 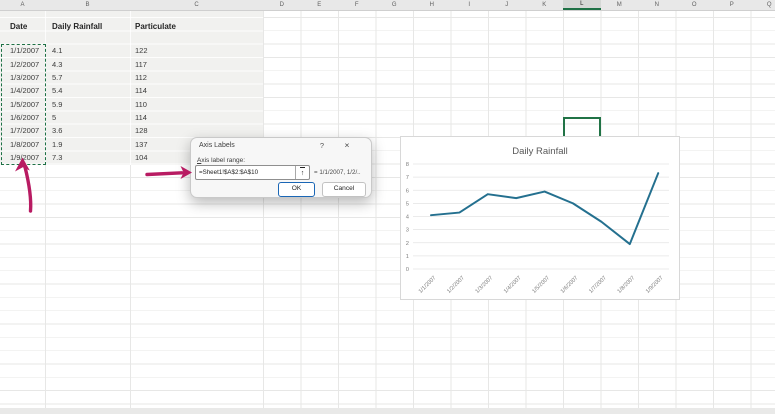 I want to click on column-header-L: L, so click(x=582, y=5).